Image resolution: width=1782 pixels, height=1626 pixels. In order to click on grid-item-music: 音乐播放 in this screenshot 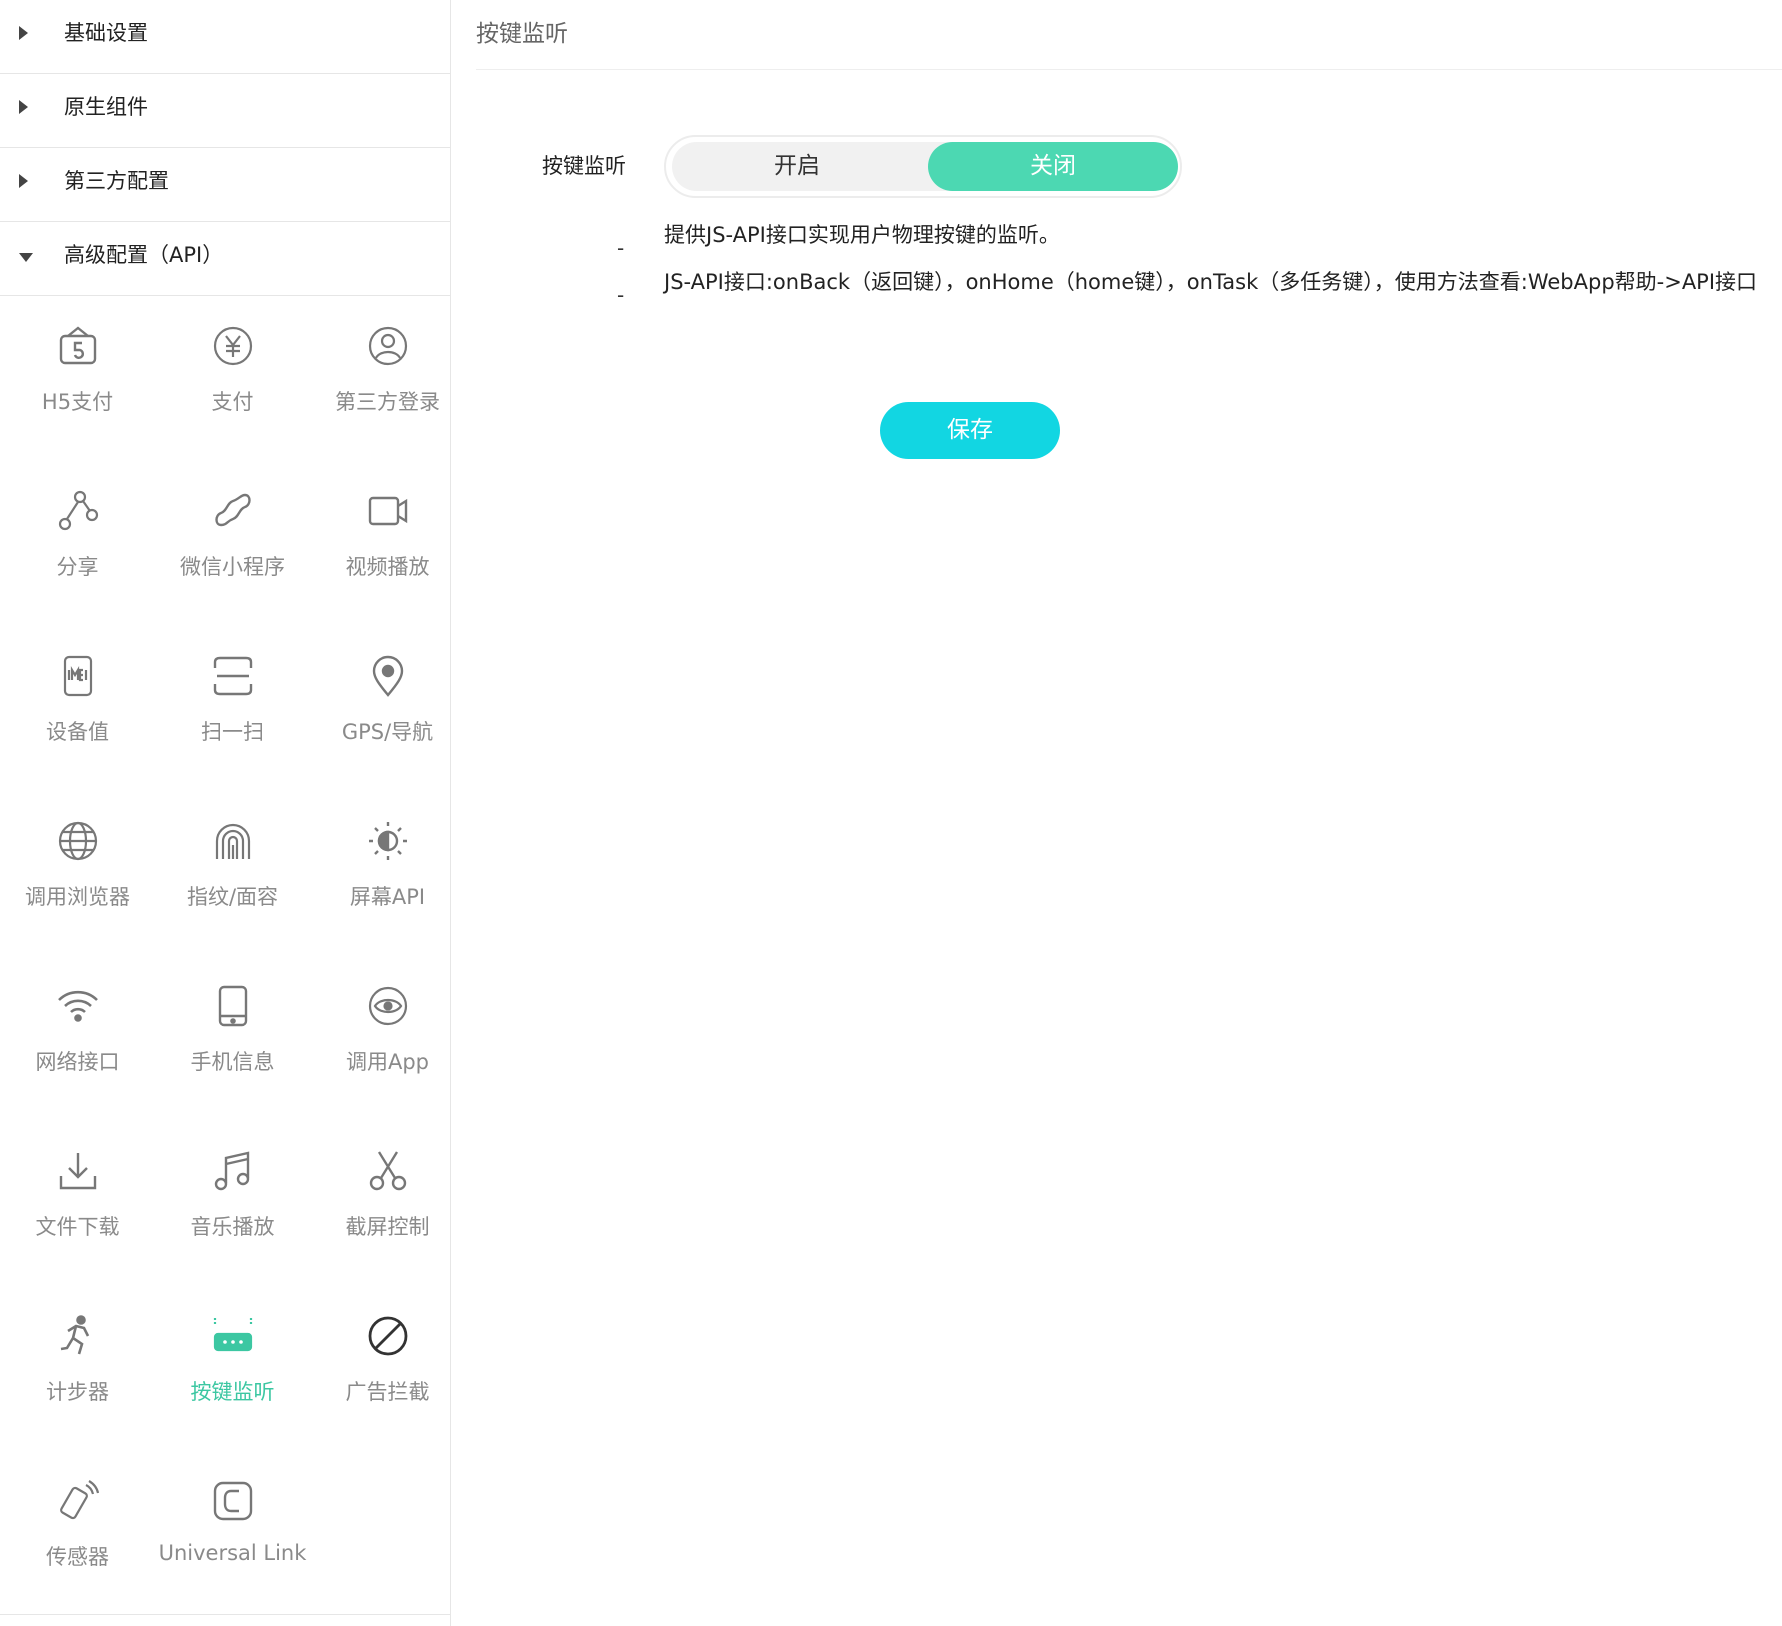, I will do `click(232, 1201)`.